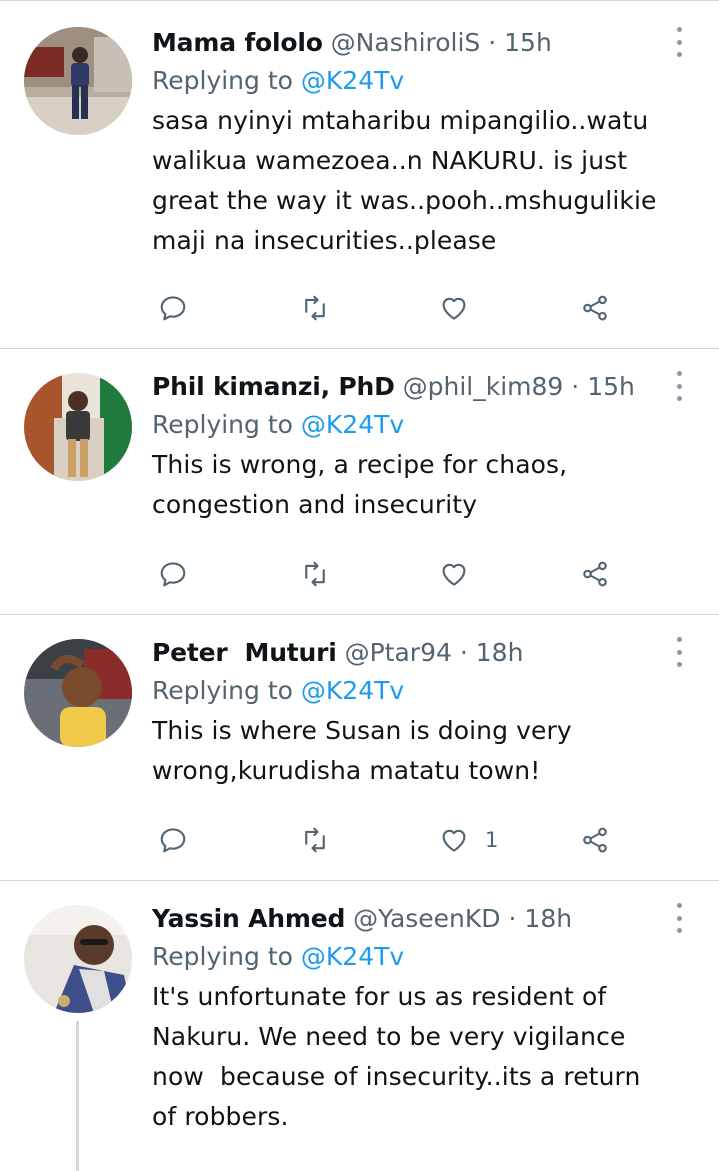 This screenshot has width=719, height=1171. Describe the element at coordinates (389, 1036) in the screenshot. I see `tweet-text-line: Nakuru. We need to be very vigilance` at that location.